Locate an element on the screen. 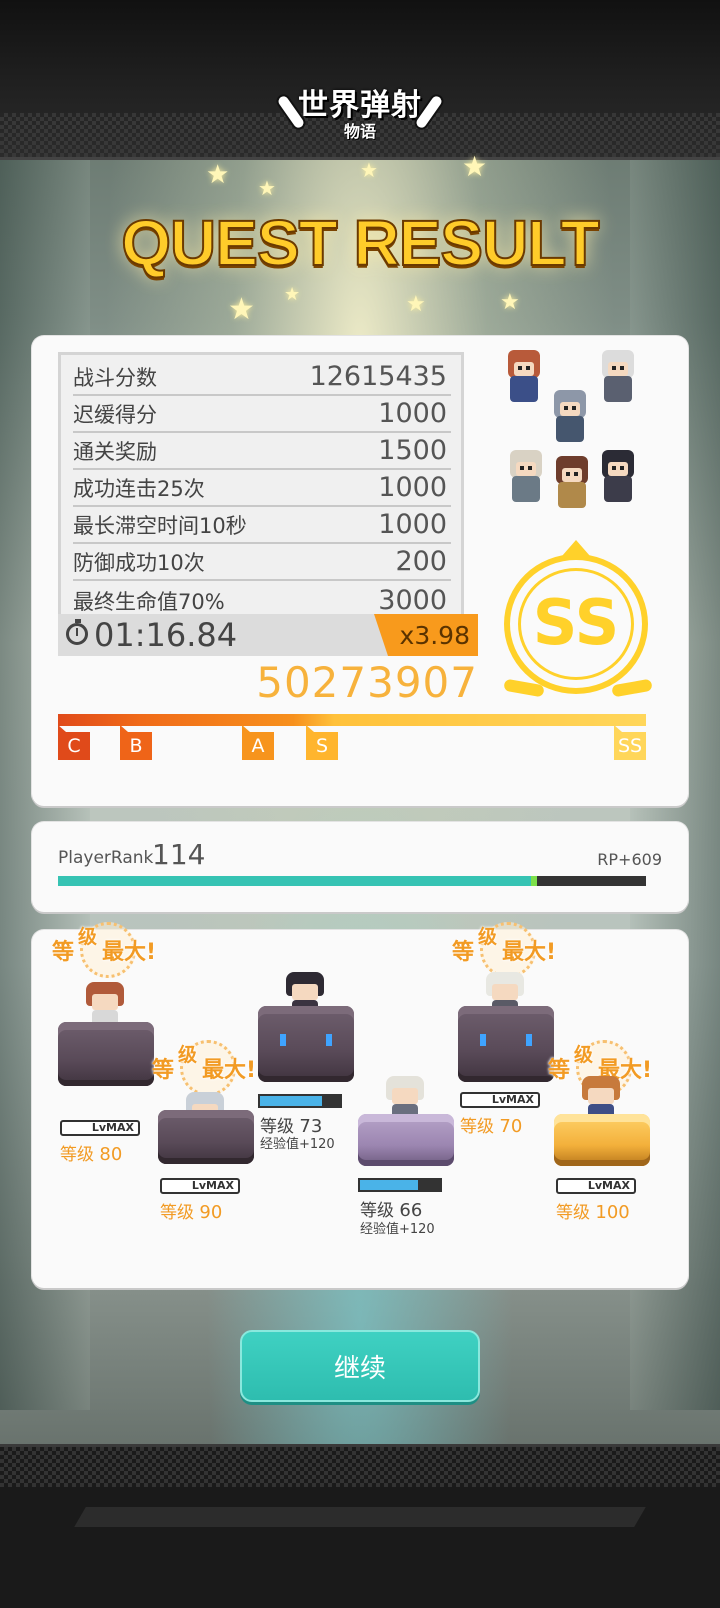 The image size is (720, 1608). rank-progress-fill is located at coordinates (352, 720).